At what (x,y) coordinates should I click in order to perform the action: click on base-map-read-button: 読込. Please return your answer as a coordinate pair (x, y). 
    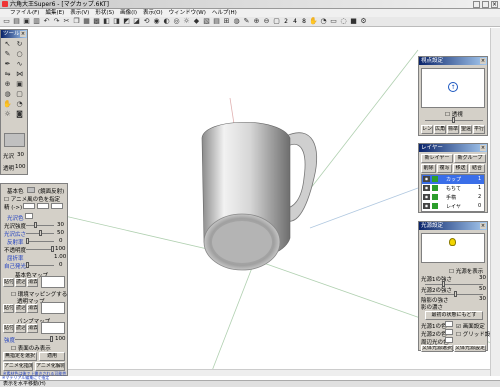
    Looking at the image, I should click on (20, 282).